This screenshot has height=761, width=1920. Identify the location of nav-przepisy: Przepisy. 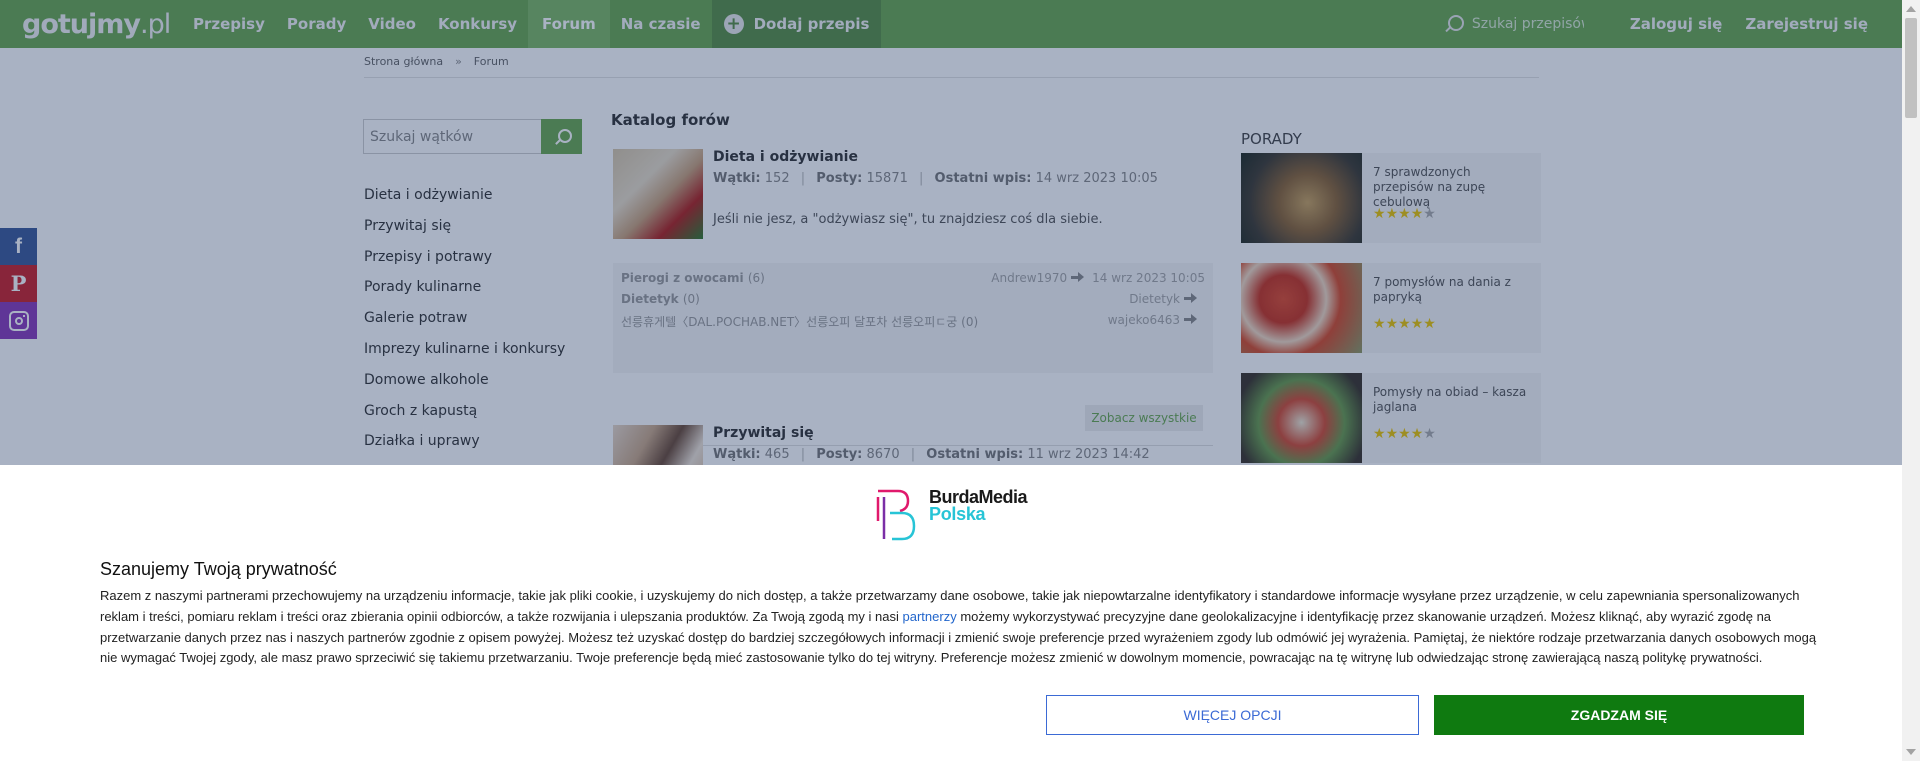
(229, 24).